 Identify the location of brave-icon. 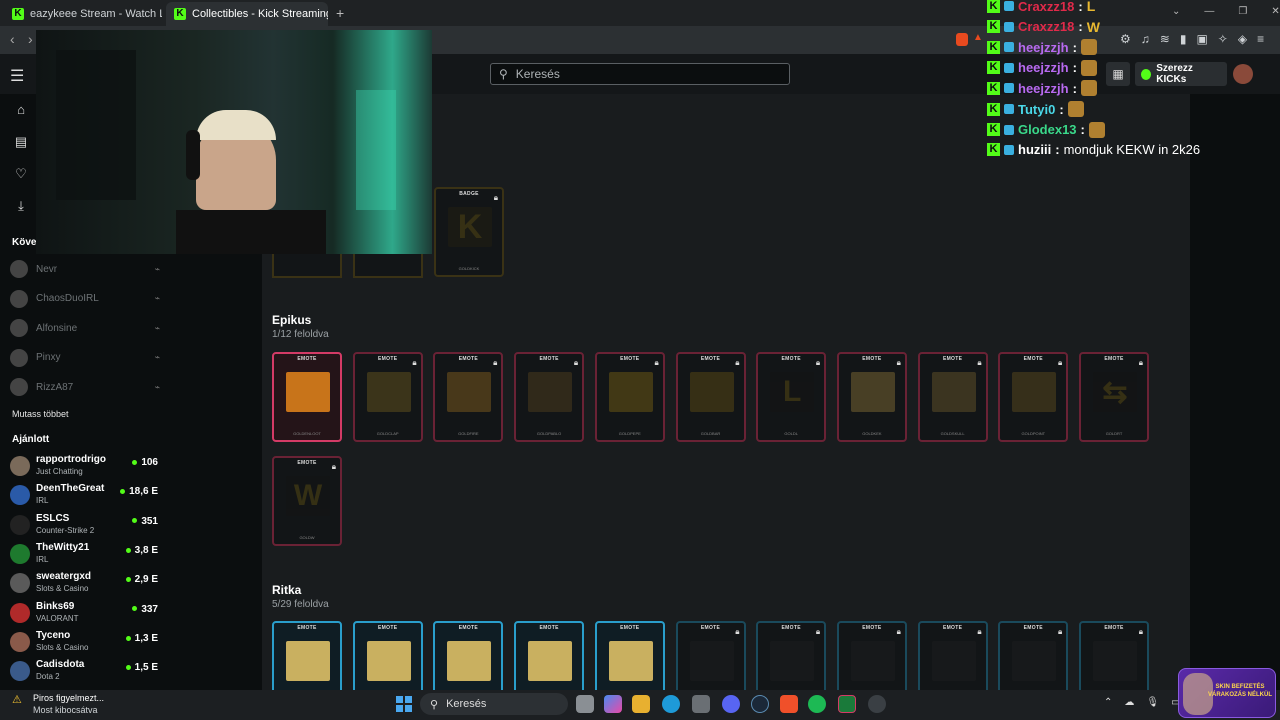
(789, 704).